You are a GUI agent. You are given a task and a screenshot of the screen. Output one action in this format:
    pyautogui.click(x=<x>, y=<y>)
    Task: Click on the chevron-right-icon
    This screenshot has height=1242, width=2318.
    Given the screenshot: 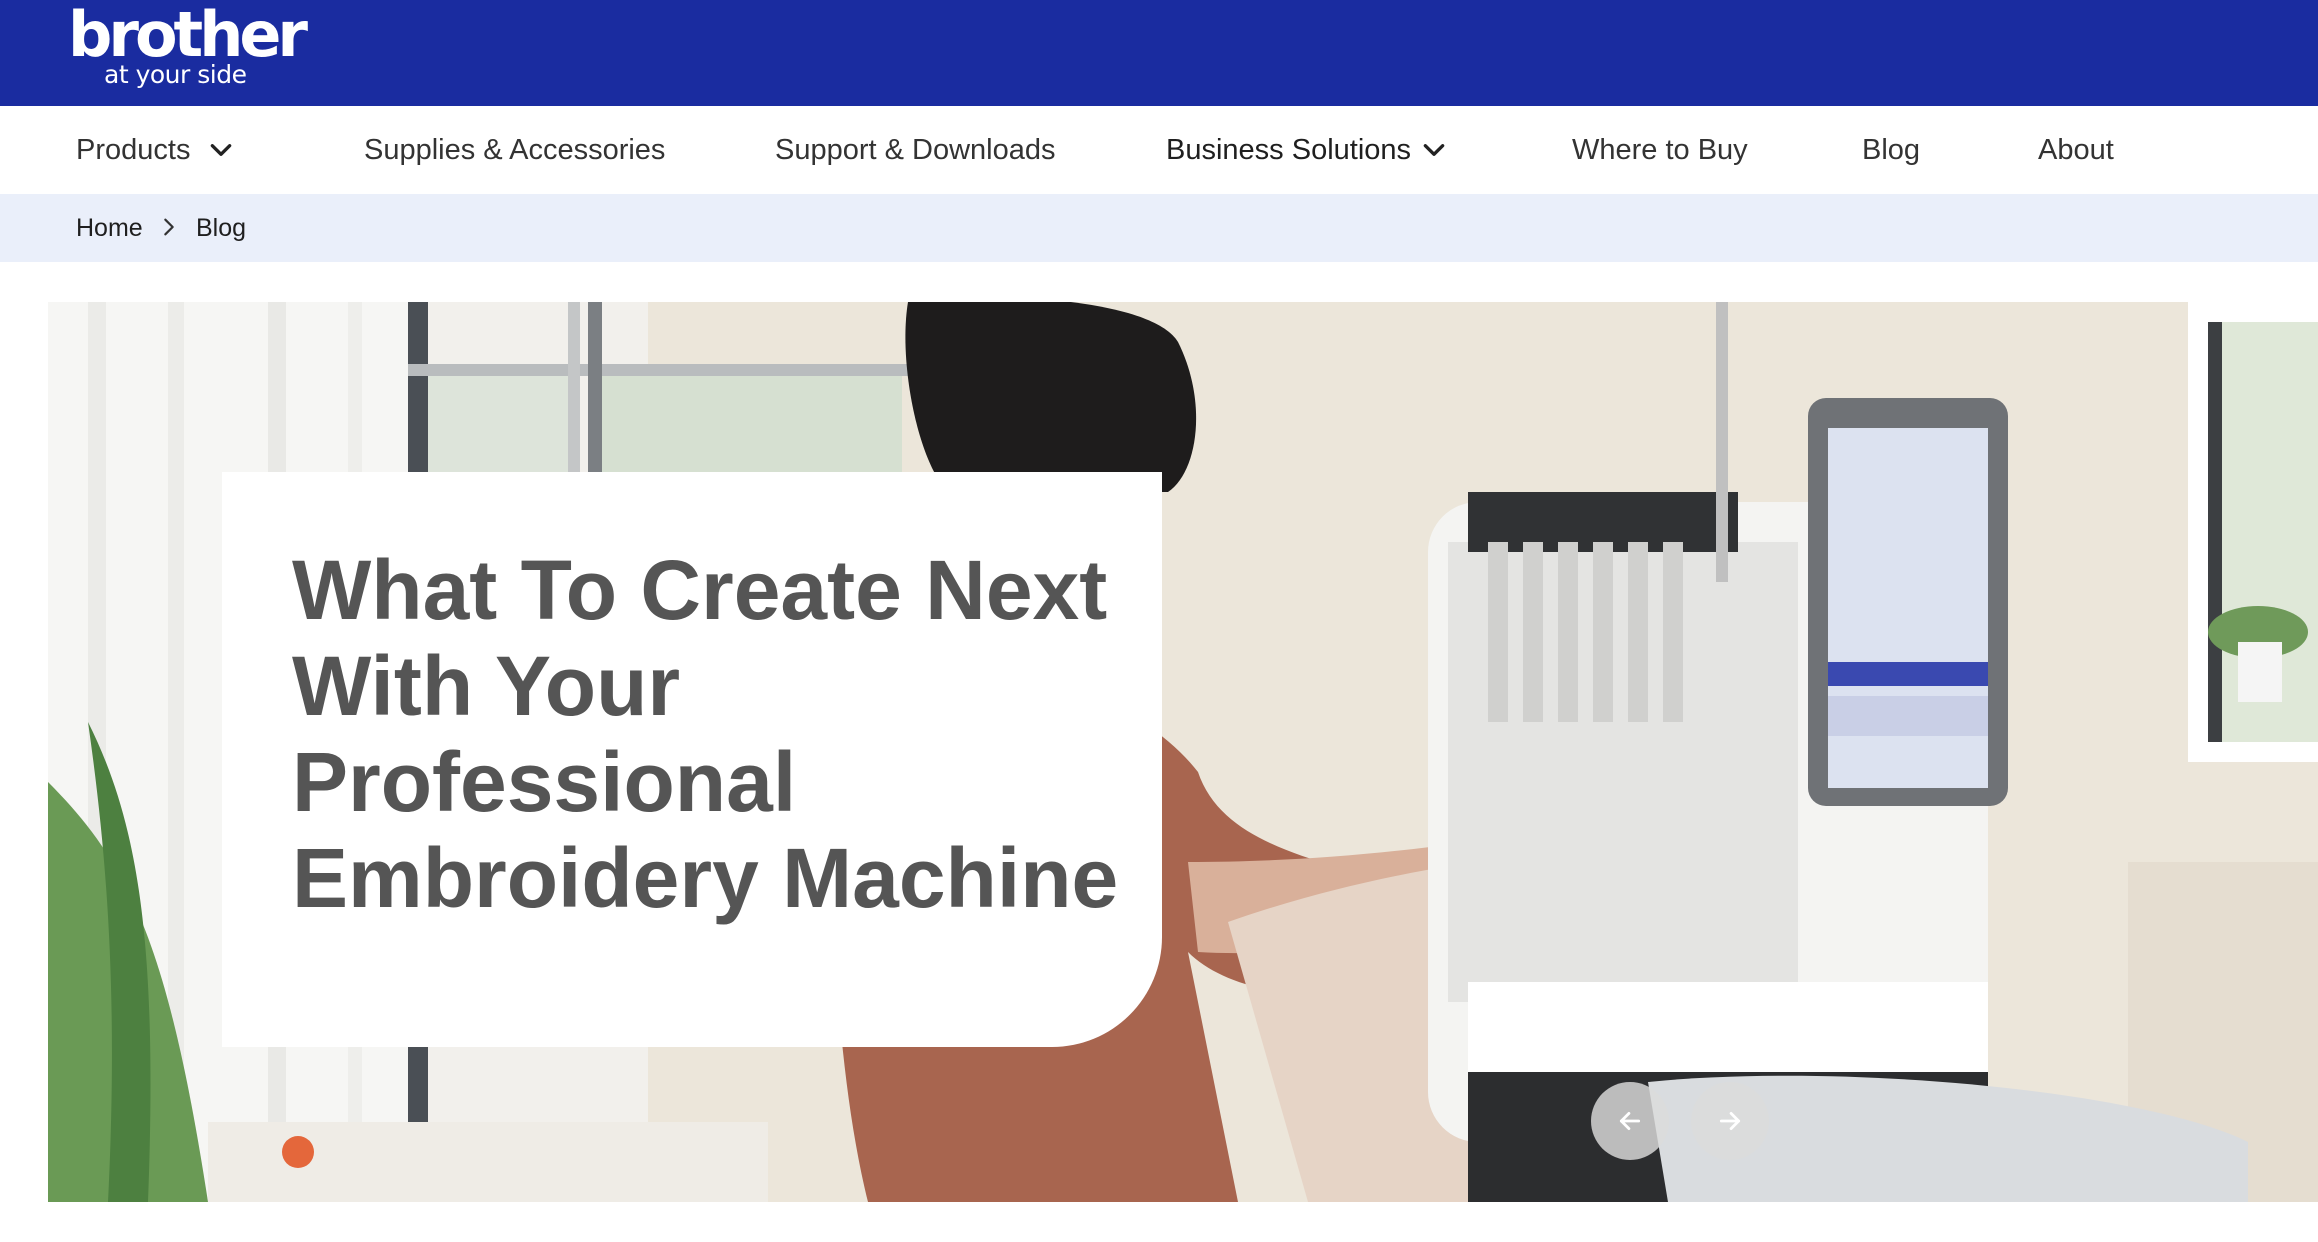 What is the action you would take?
    pyautogui.click(x=169, y=227)
    